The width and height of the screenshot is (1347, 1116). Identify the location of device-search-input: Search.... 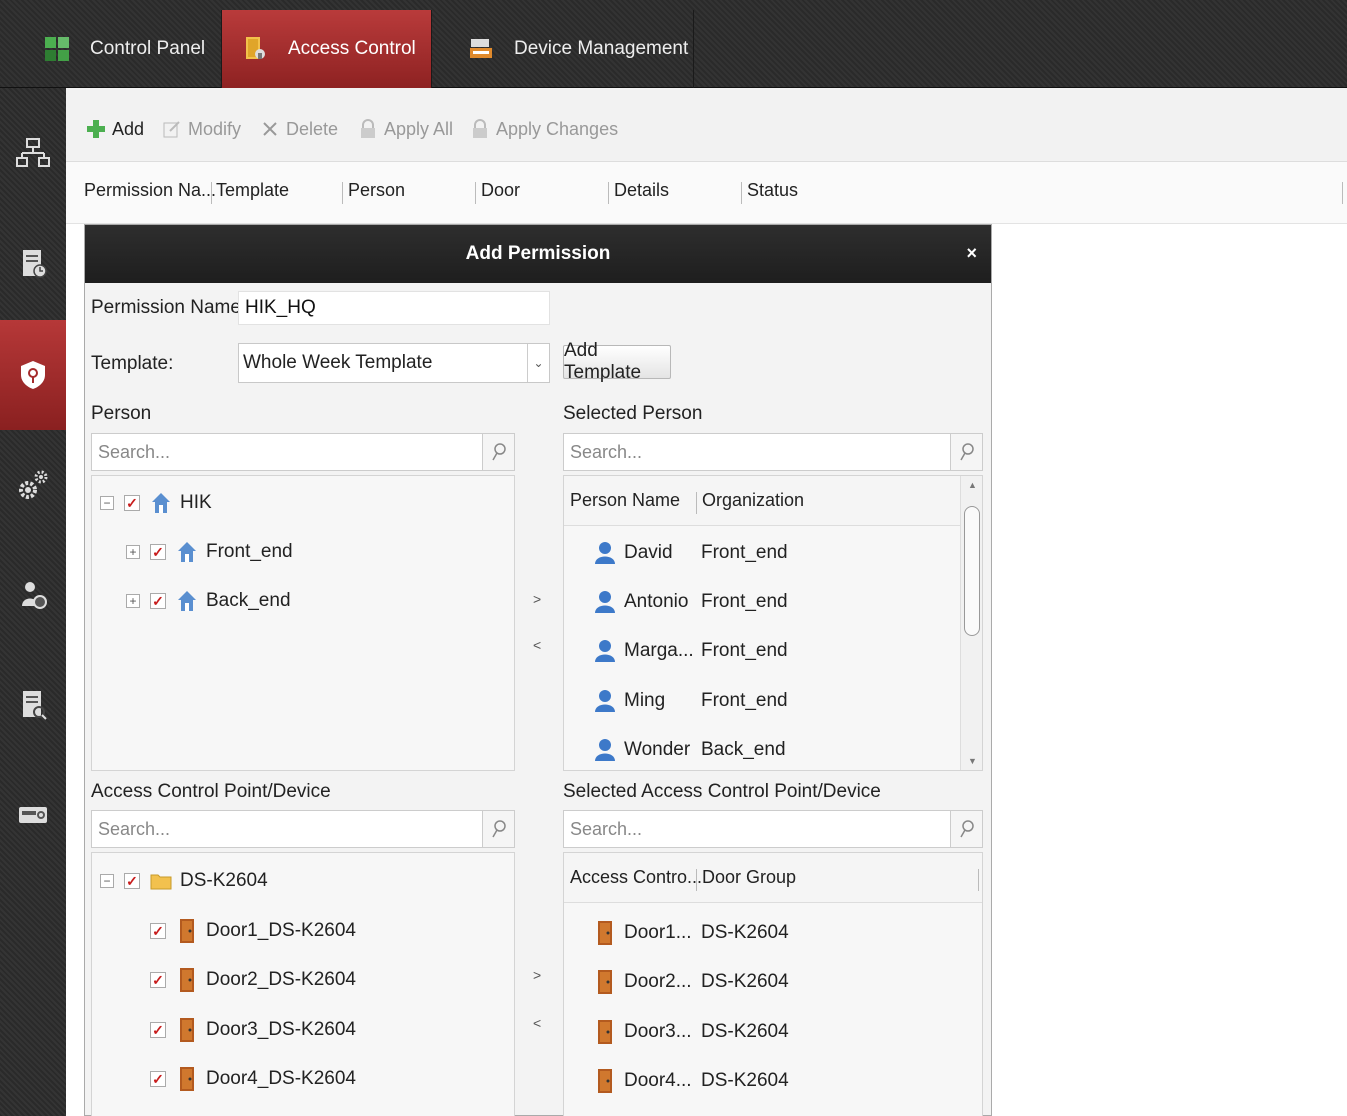
(303, 829).